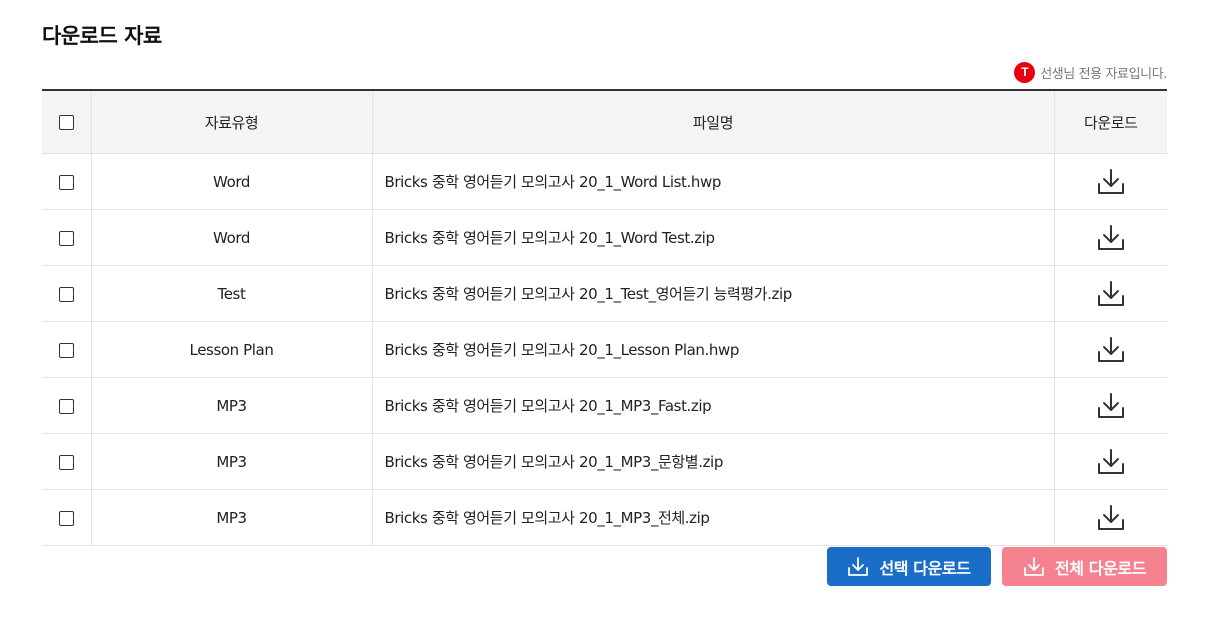 The width and height of the screenshot is (1207, 631). Describe the element at coordinates (712, 517) in the screenshot. I see `row-filename: Bricks 중학 영어듣기 모의고사 20_1_MP3_전체.zip` at that location.